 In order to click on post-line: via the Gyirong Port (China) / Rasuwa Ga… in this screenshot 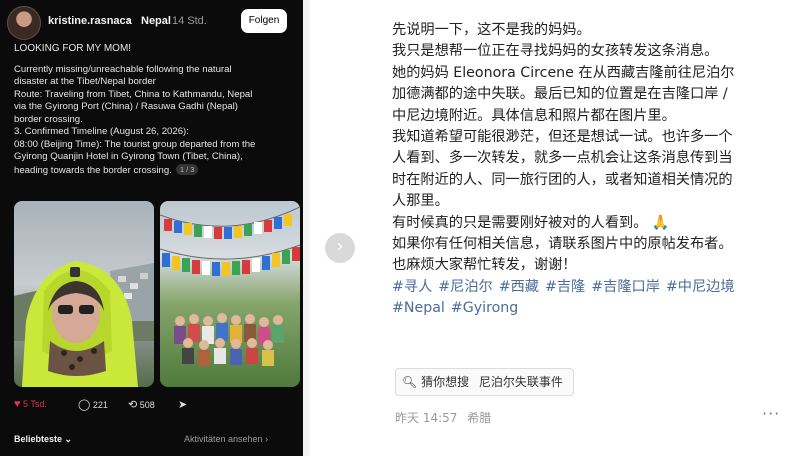, I will do `click(126, 106)`.